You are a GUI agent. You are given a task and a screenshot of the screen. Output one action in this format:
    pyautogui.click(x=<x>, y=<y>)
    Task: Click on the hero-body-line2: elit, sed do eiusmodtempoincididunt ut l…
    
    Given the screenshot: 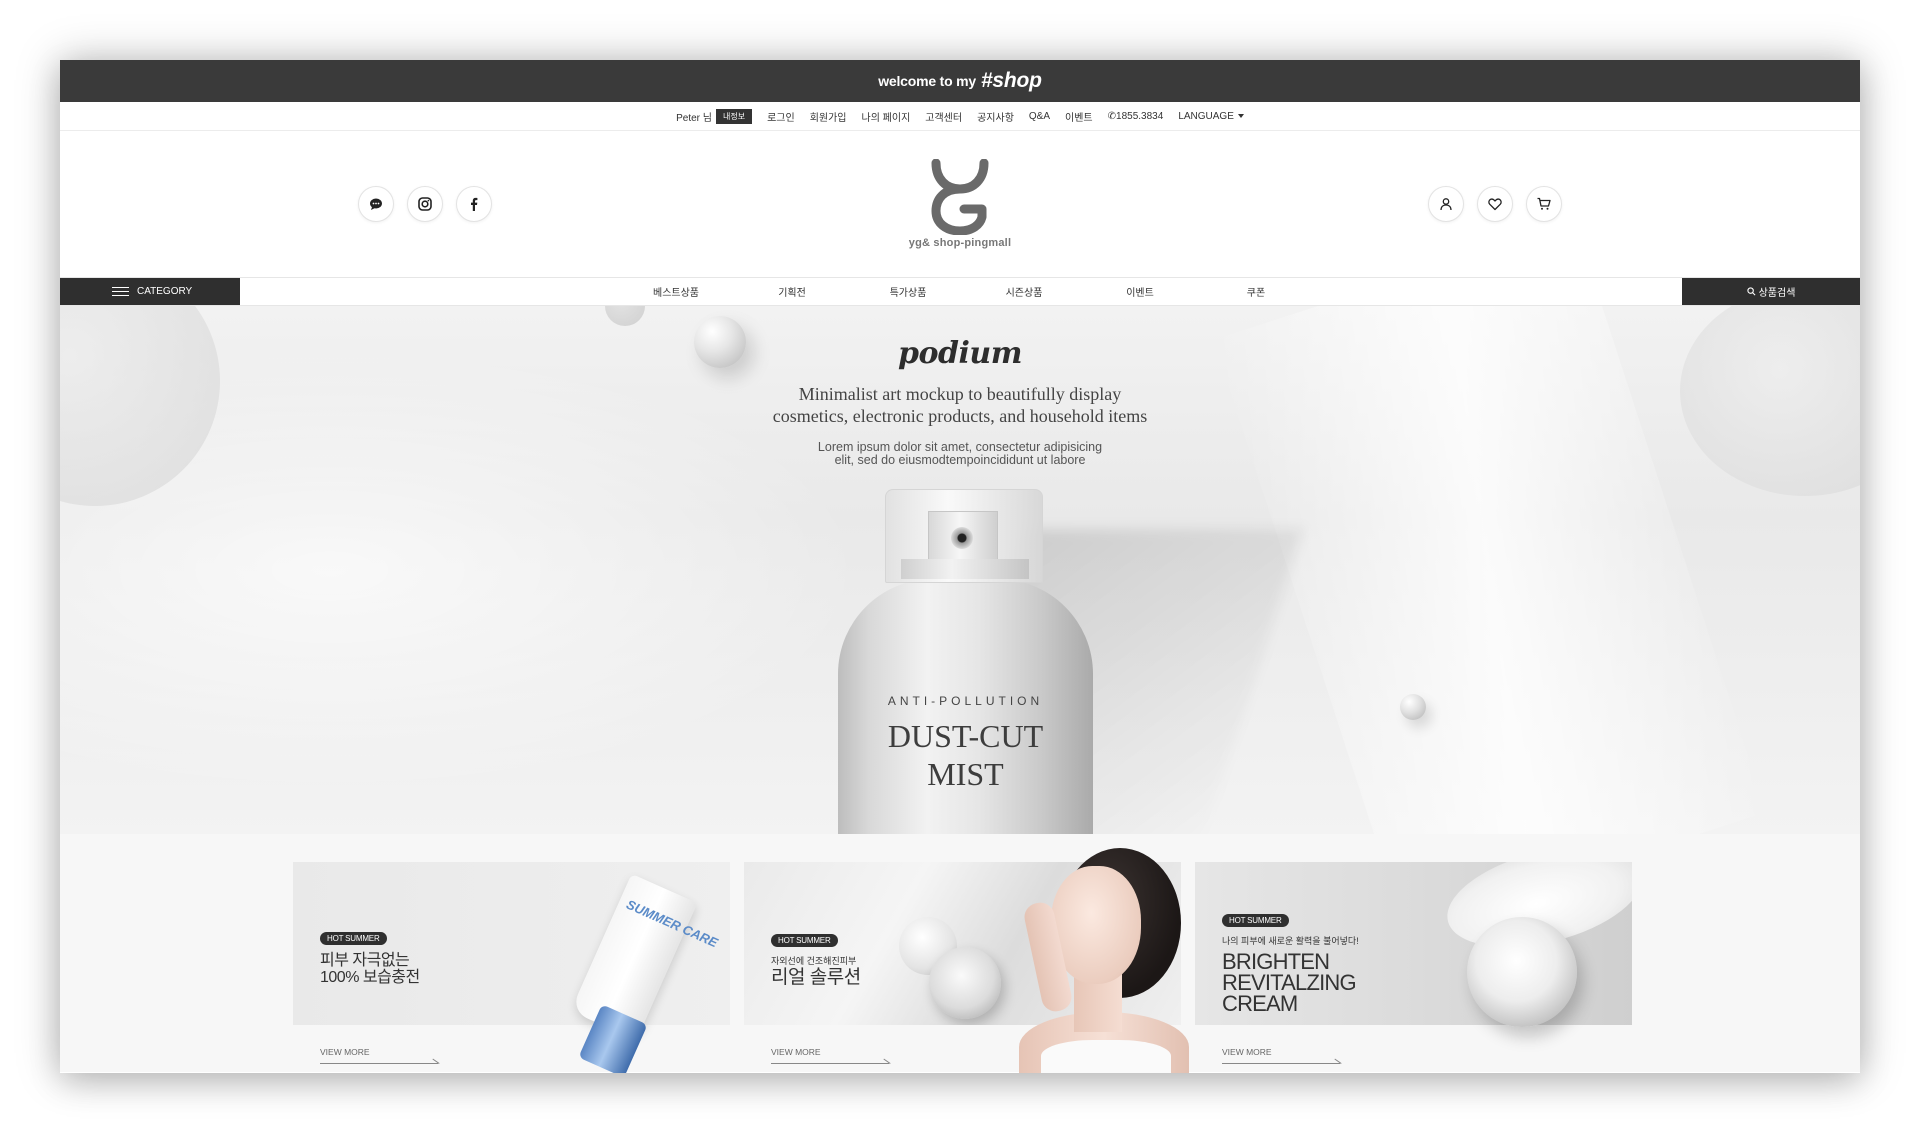 What is the action you would take?
    pyautogui.click(x=960, y=460)
    